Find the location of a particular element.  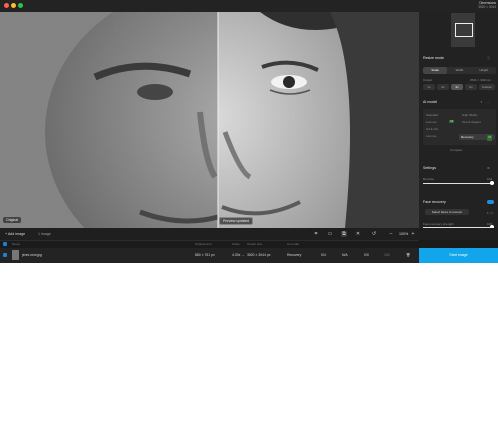

output-label: Output is located at coordinates (428, 80).